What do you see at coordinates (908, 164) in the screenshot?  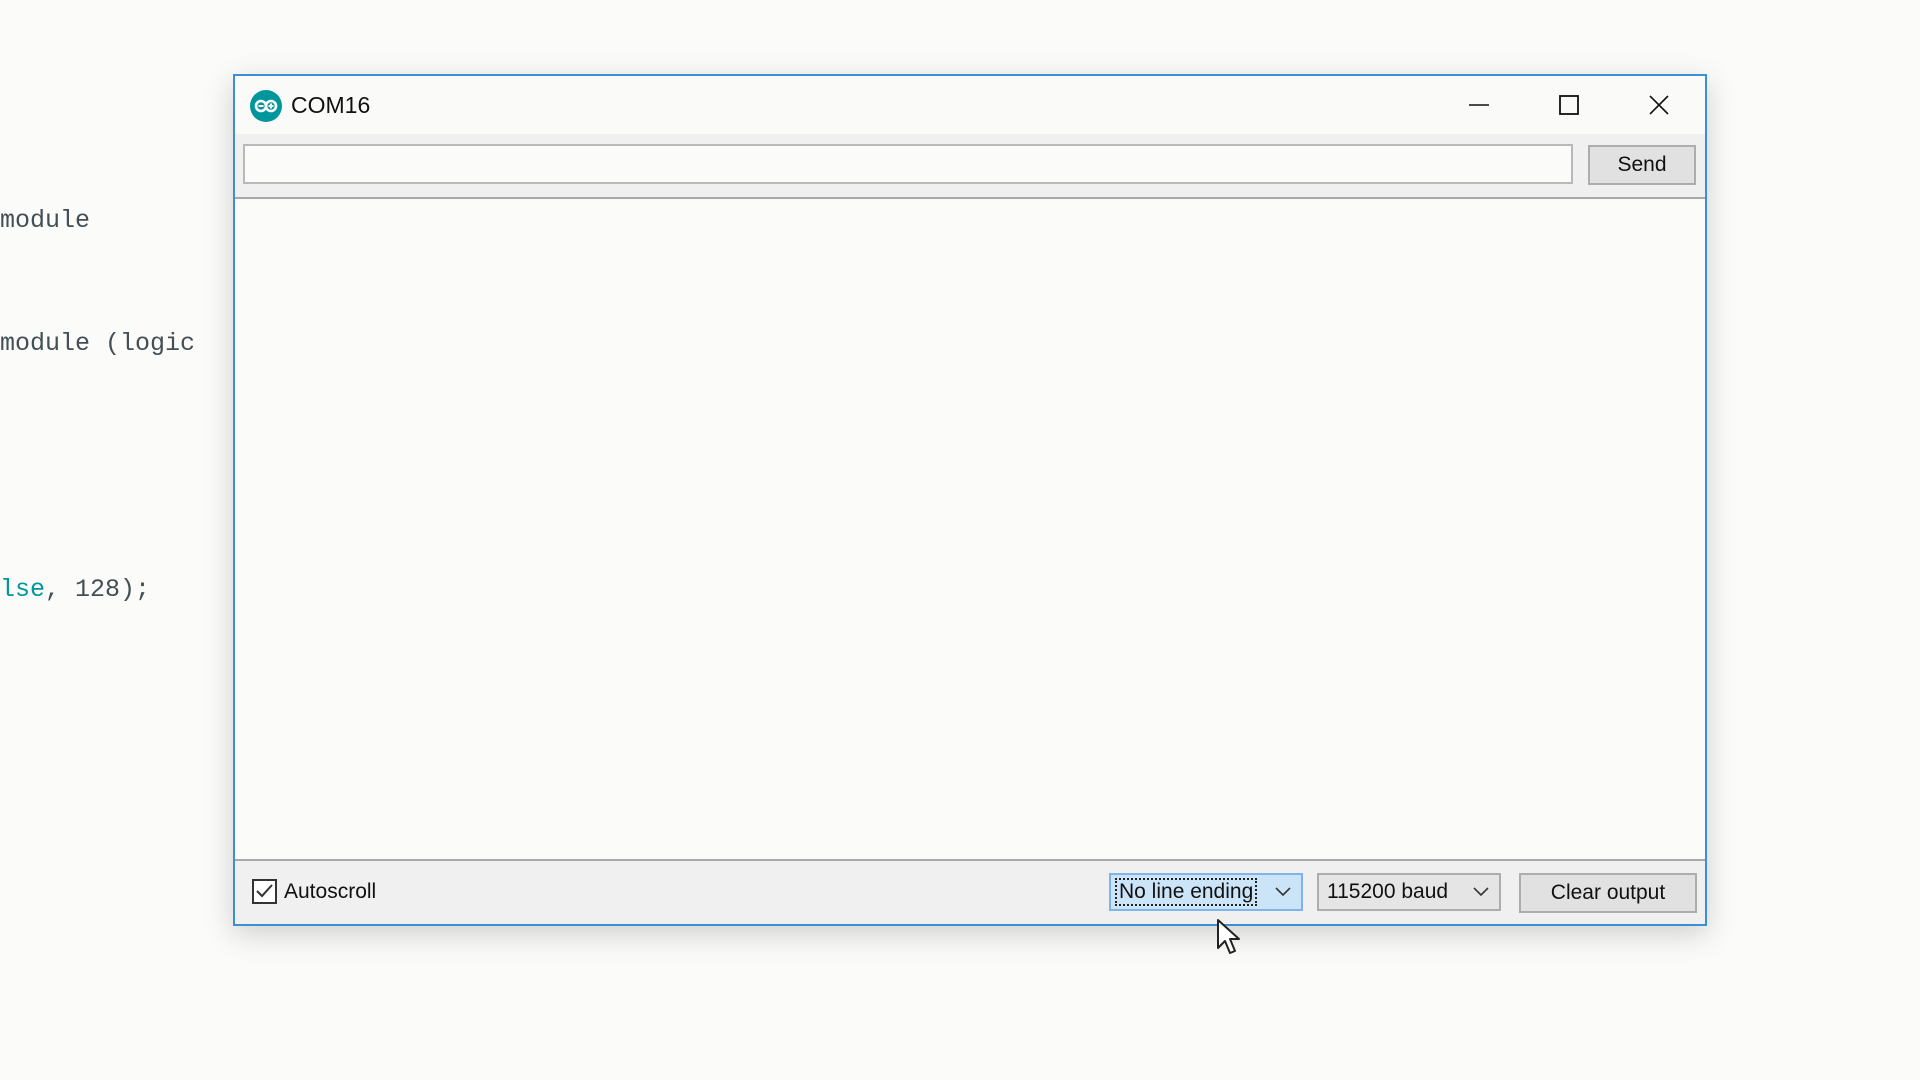 I see `serial-input` at bounding box center [908, 164].